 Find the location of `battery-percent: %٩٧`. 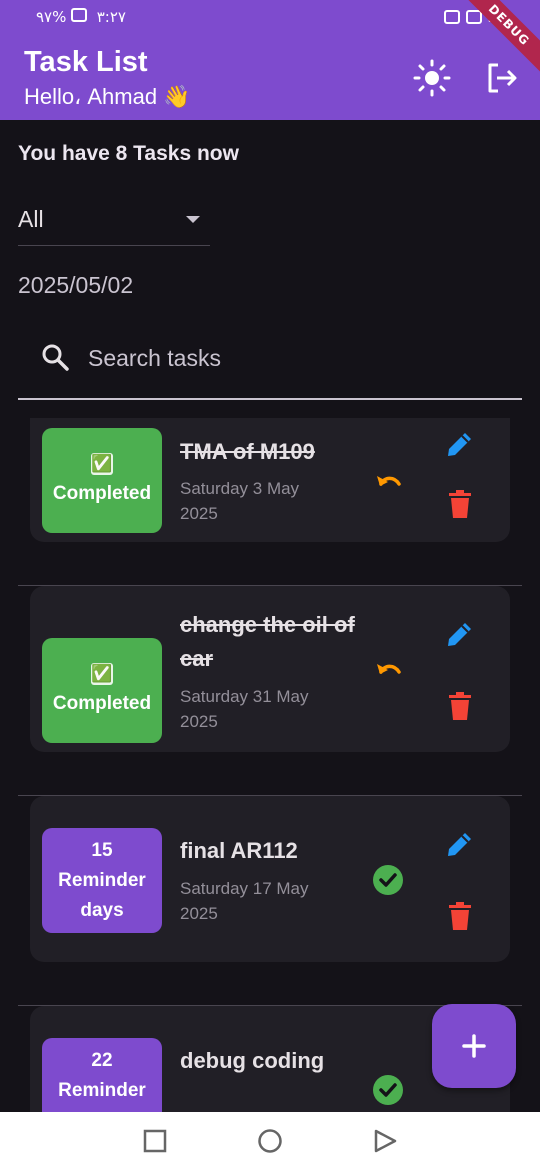

battery-percent: %٩٧ is located at coordinates (51, 17).